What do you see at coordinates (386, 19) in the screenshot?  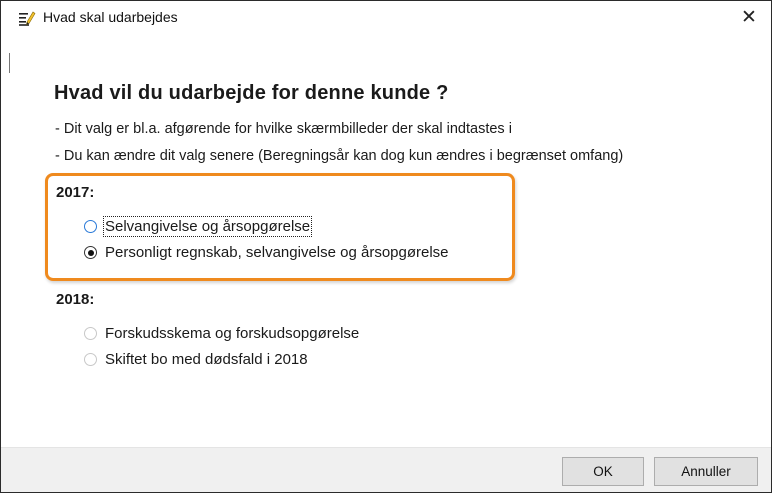 I see `title-bar: Hvad skal udarbejdes ✕` at bounding box center [386, 19].